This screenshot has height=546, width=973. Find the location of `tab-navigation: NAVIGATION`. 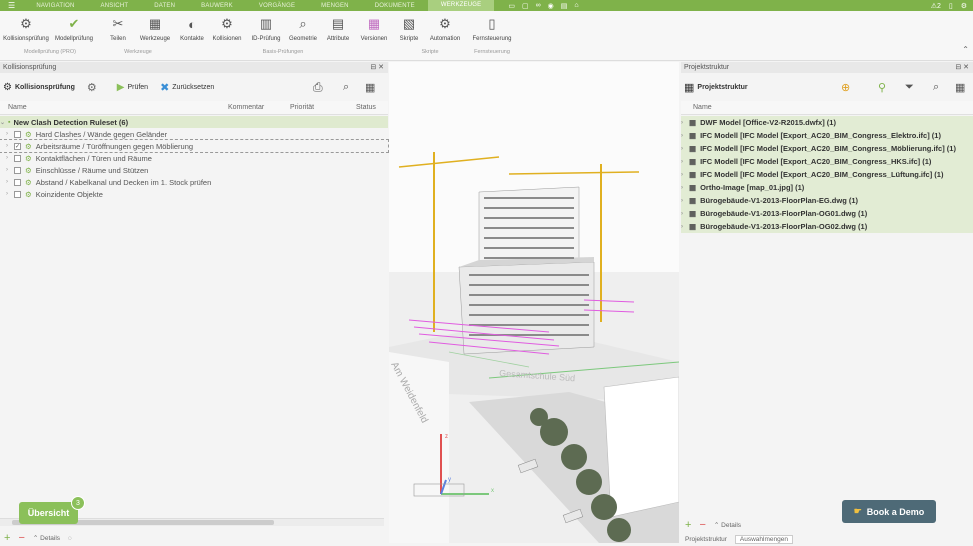

tab-navigation: NAVIGATION is located at coordinates (55, 6).